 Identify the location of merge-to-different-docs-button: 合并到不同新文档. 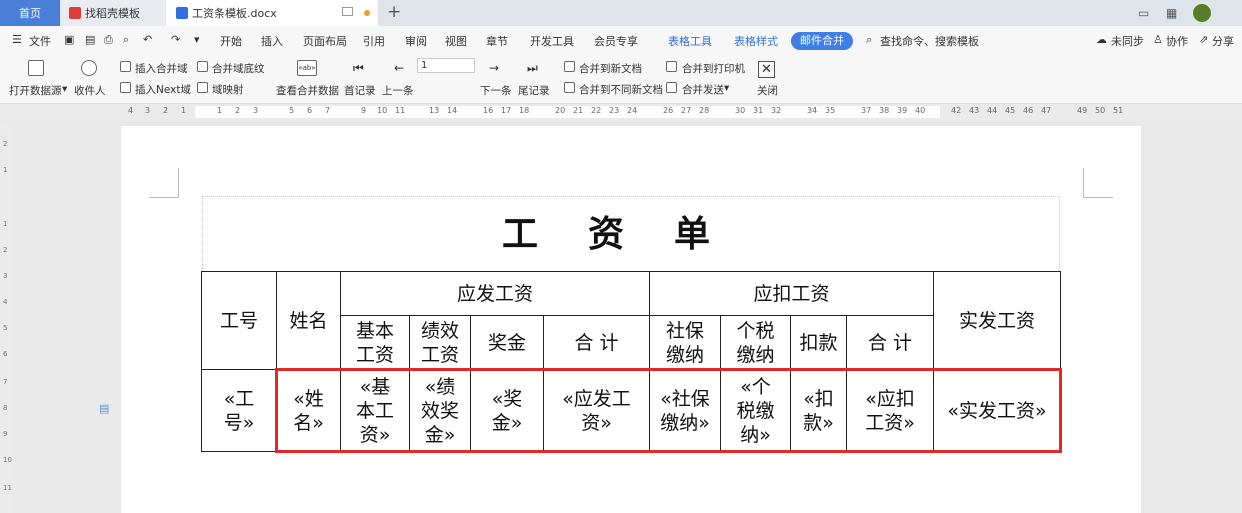
(621, 89).